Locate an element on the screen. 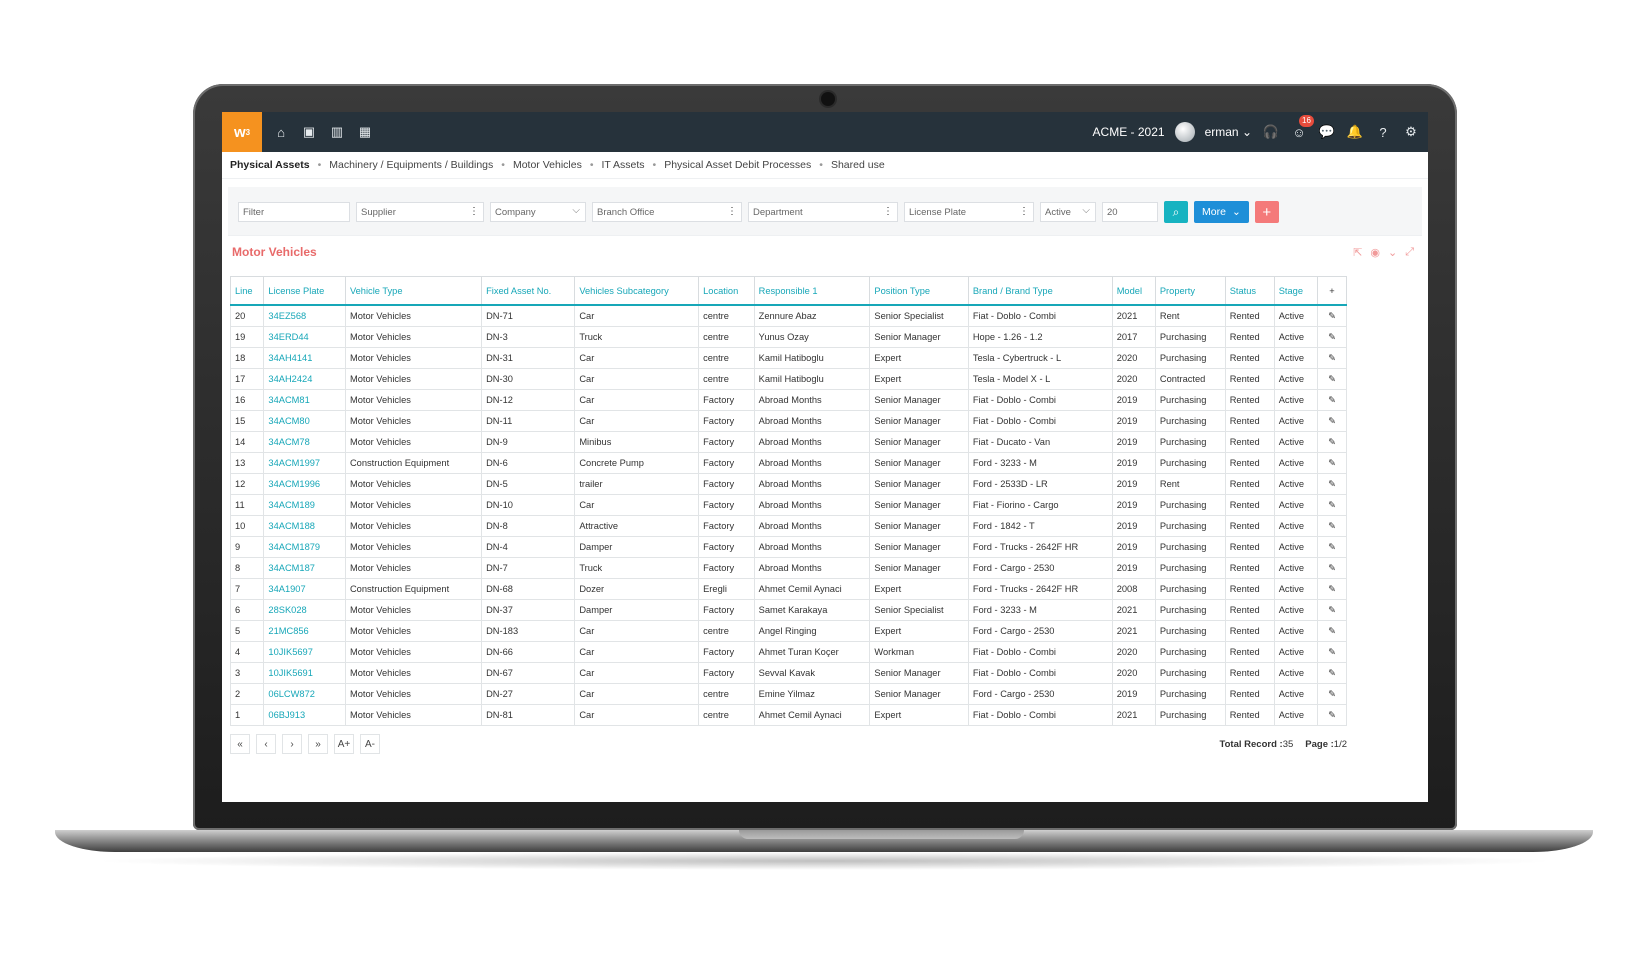  avatar is located at coordinates (1184, 132).